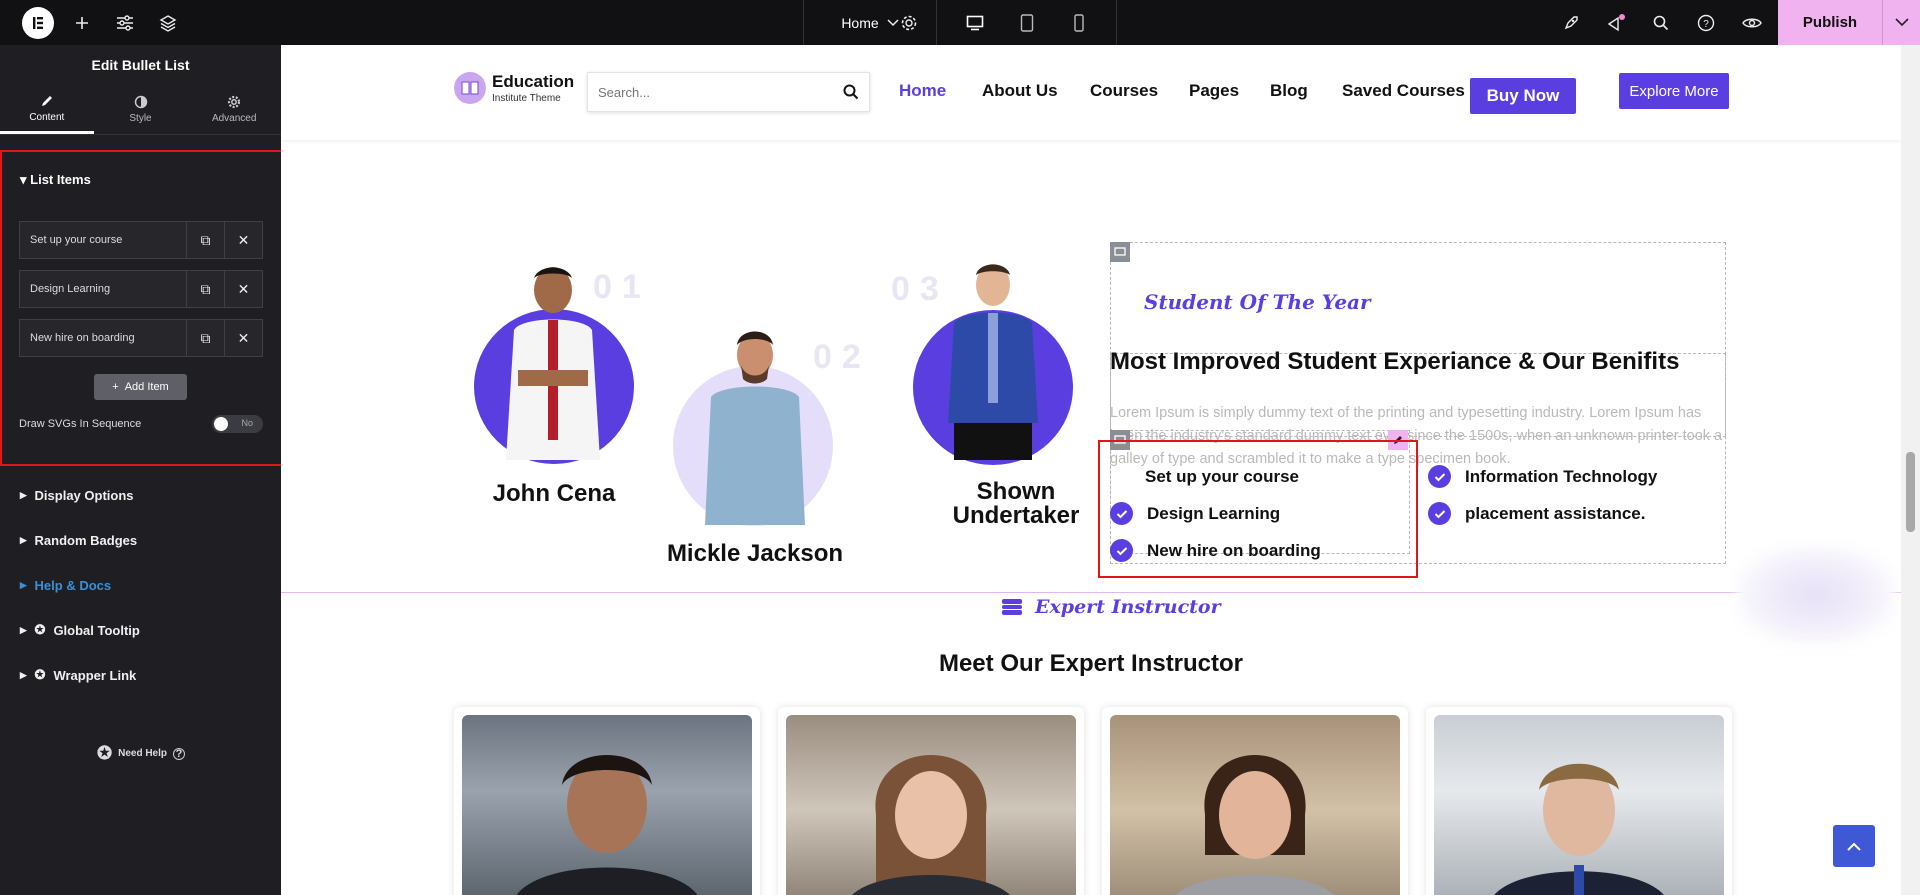 This screenshot has width=1920, height=895. I want to click on tablet-icon, so click(1027, 23).